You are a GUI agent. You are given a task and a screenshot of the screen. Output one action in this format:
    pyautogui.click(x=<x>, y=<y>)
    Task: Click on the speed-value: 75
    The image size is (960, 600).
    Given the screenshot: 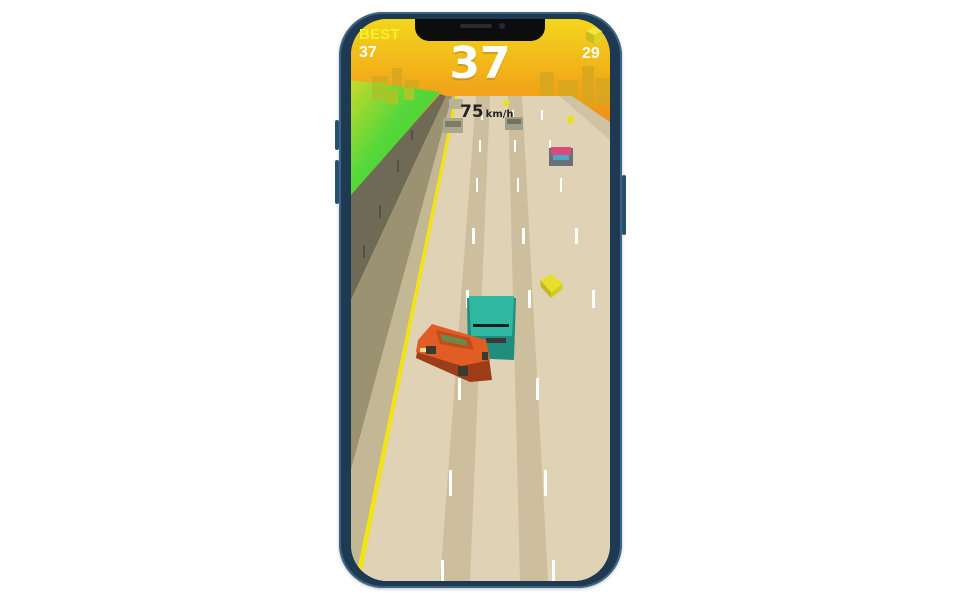 What is the action you would take?
    pyautogui.click(x=472, y=112)
    